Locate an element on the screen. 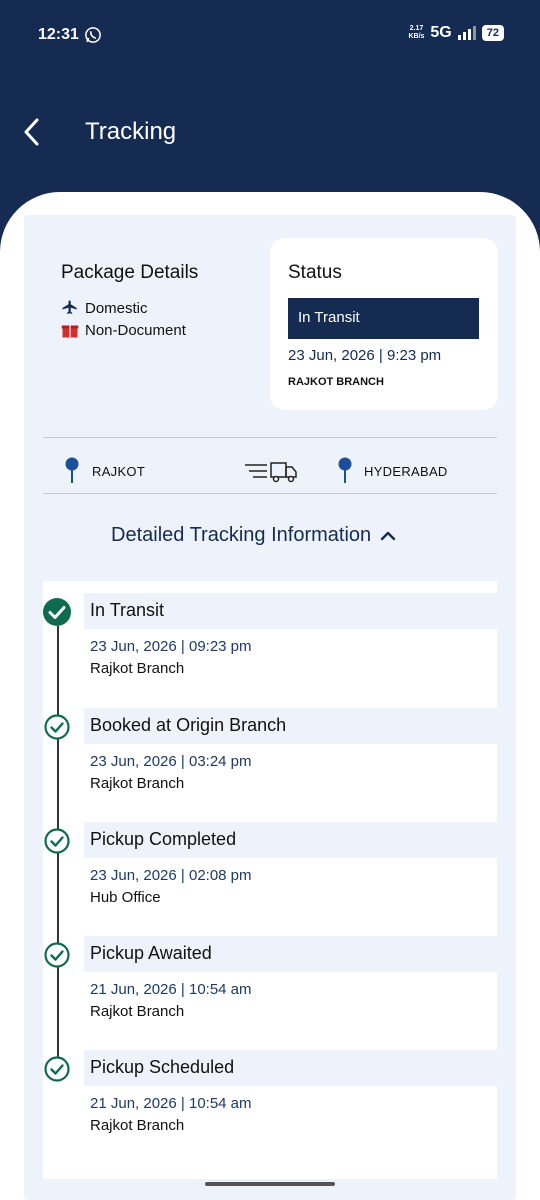 The image size is (540, 1200). status-datetime: 23 Jun, 2026 | 9:23 pm is located at coordinates (365, 355).